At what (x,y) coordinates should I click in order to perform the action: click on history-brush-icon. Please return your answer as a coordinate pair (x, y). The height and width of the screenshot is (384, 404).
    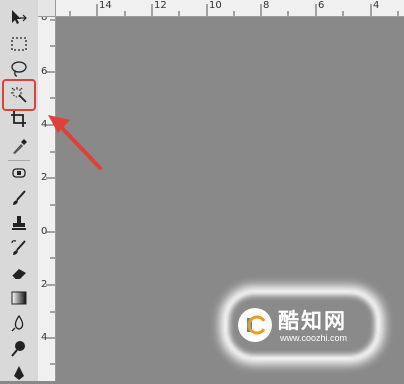
    Looking at the image, I should click on (18, 247).